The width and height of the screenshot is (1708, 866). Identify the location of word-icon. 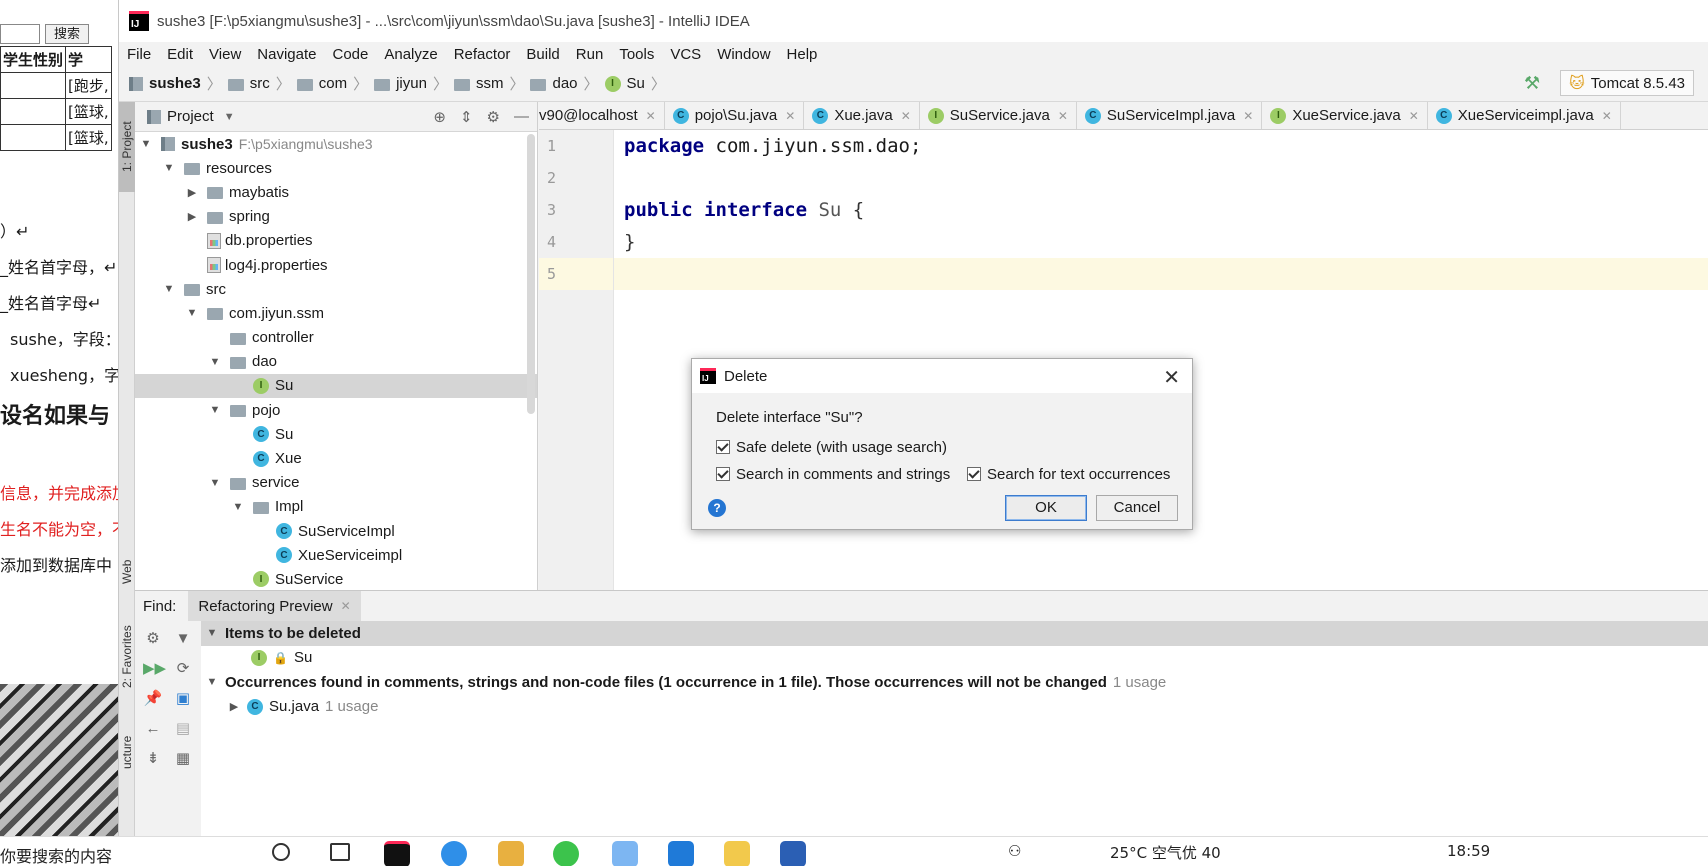
(793, 853).